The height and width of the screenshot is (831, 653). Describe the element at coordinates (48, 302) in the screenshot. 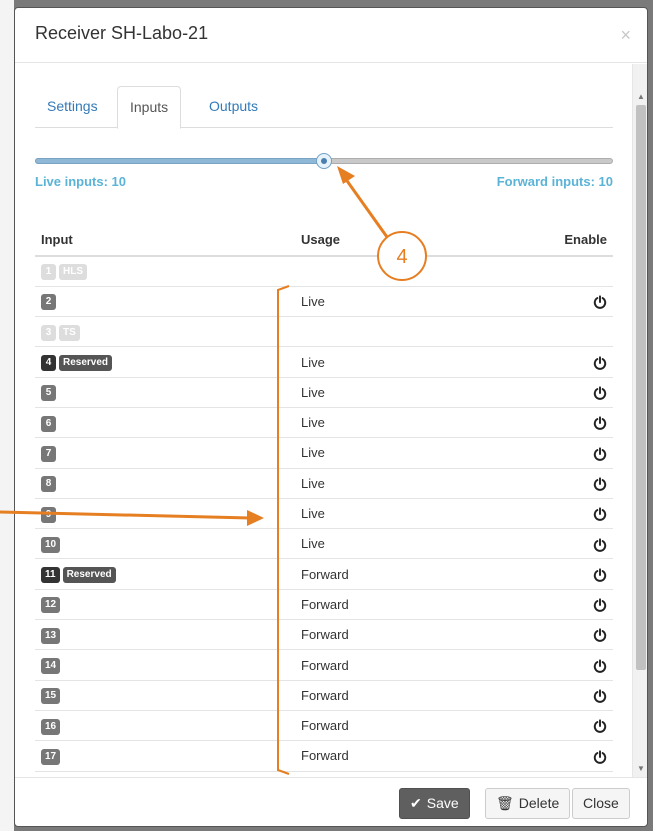

I see `input-number-badge: 2` at that location.